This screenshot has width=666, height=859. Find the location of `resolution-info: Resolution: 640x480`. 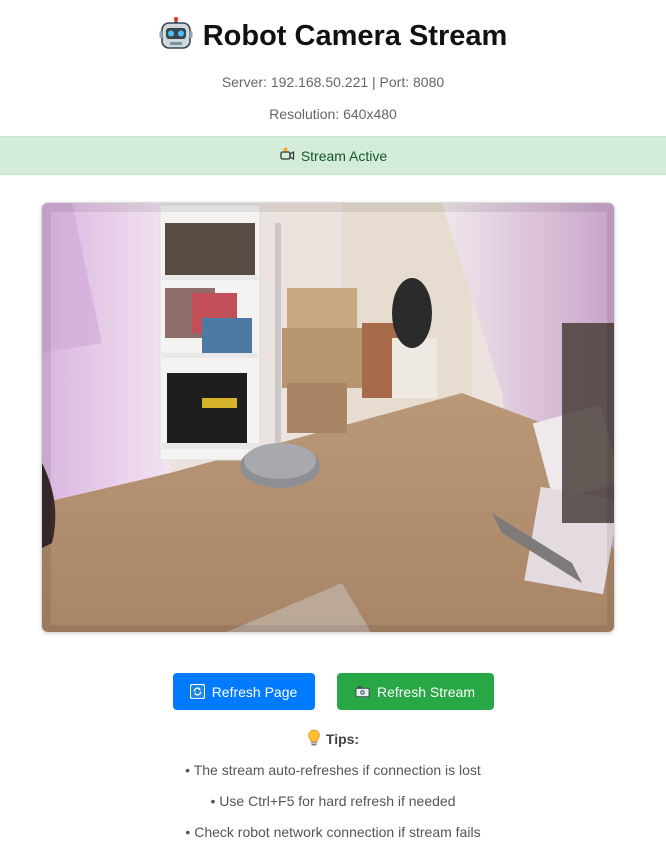

resolution-info: Resolution: 640x480 is located at coordinates (333, 114).